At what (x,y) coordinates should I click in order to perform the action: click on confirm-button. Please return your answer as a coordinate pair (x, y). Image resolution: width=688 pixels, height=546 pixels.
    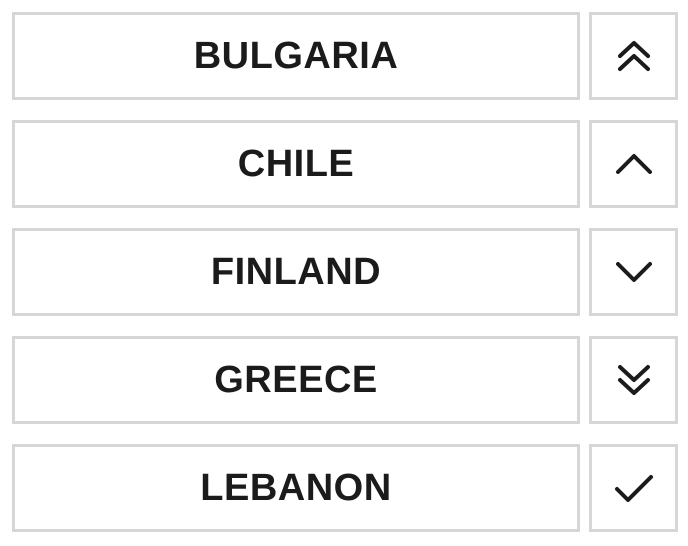
    Looking at the image, I should click on (633, 488).